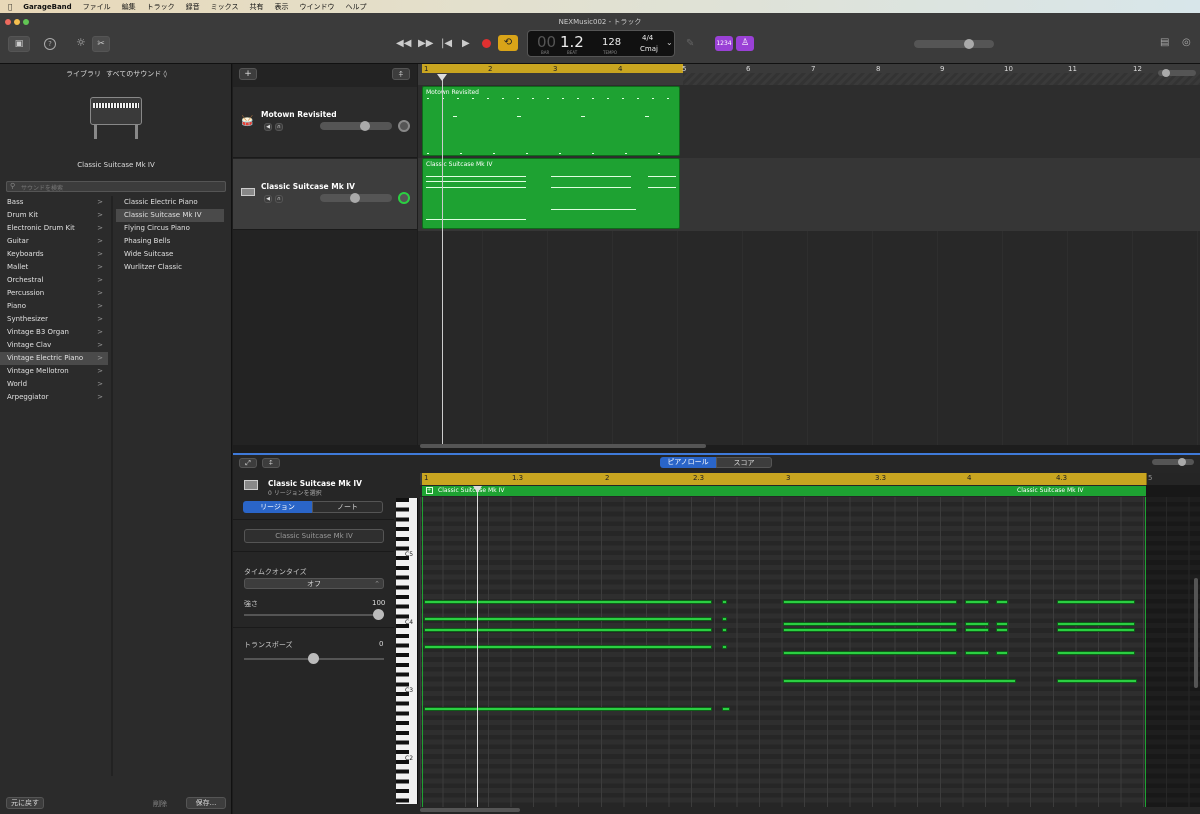 Image resolution: width=1200 pixels, height=814 pixels. What do you see at coordinates (101, 44) in the screenshot?
I see `editors-icon: ✂` at bounding box center [101, 44].